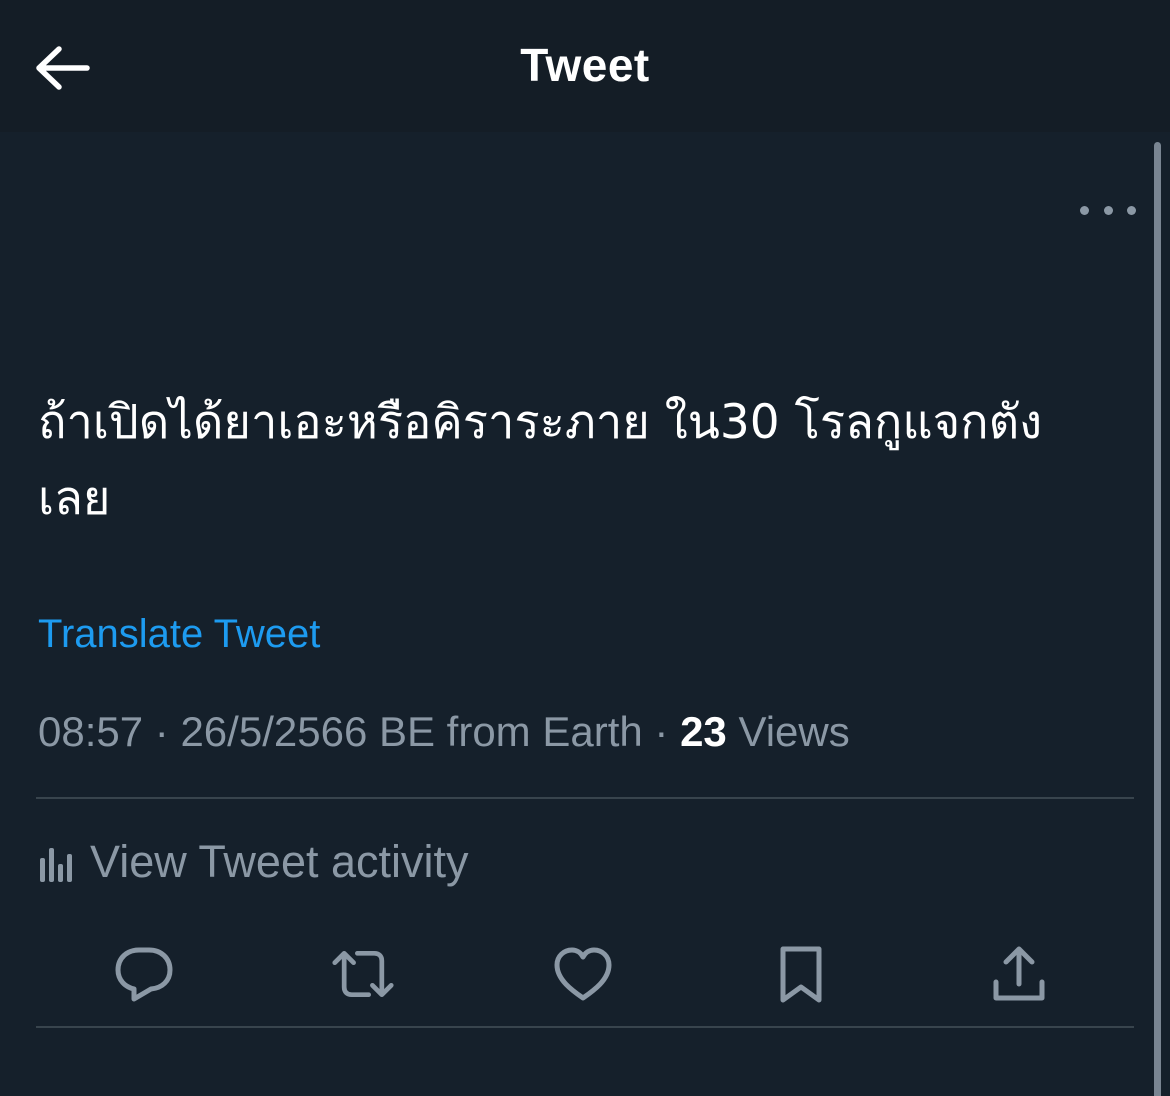 This screenshot has height=1096, width=1170. I want to click on like-button, so click(583, 974).